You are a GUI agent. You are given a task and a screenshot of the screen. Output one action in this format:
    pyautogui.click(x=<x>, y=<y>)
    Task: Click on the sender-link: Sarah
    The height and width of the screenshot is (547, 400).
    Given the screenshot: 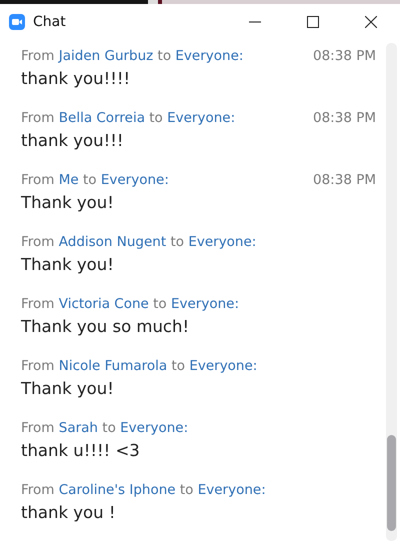 What is the action you would take?
    pyautogui.click(x=78, y=428)
    